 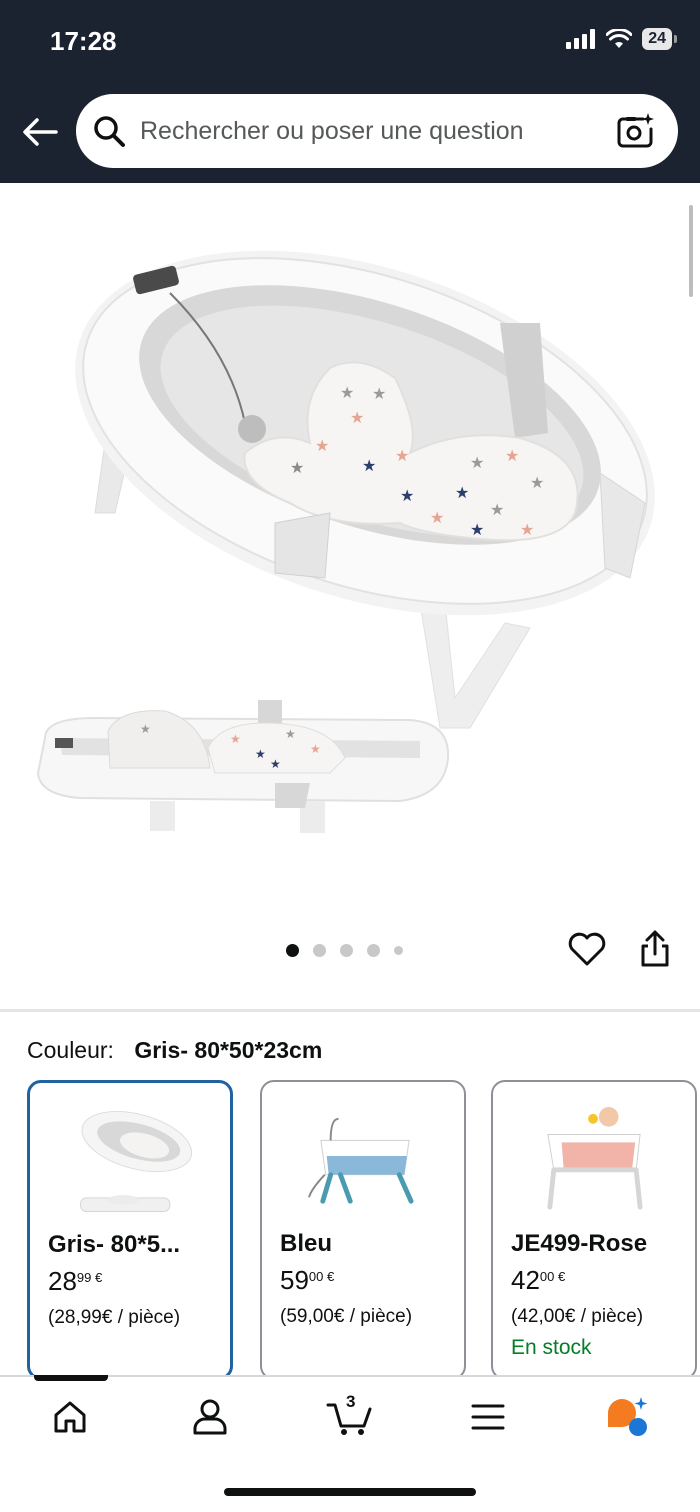 I want to click on nav-home, so click(x=70, y=1417).